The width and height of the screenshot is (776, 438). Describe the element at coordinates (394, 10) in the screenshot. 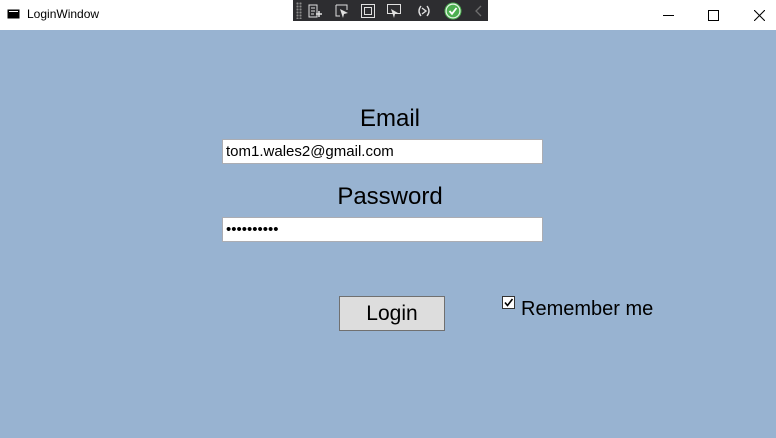

I see `track-focused-element-icon` at that location.